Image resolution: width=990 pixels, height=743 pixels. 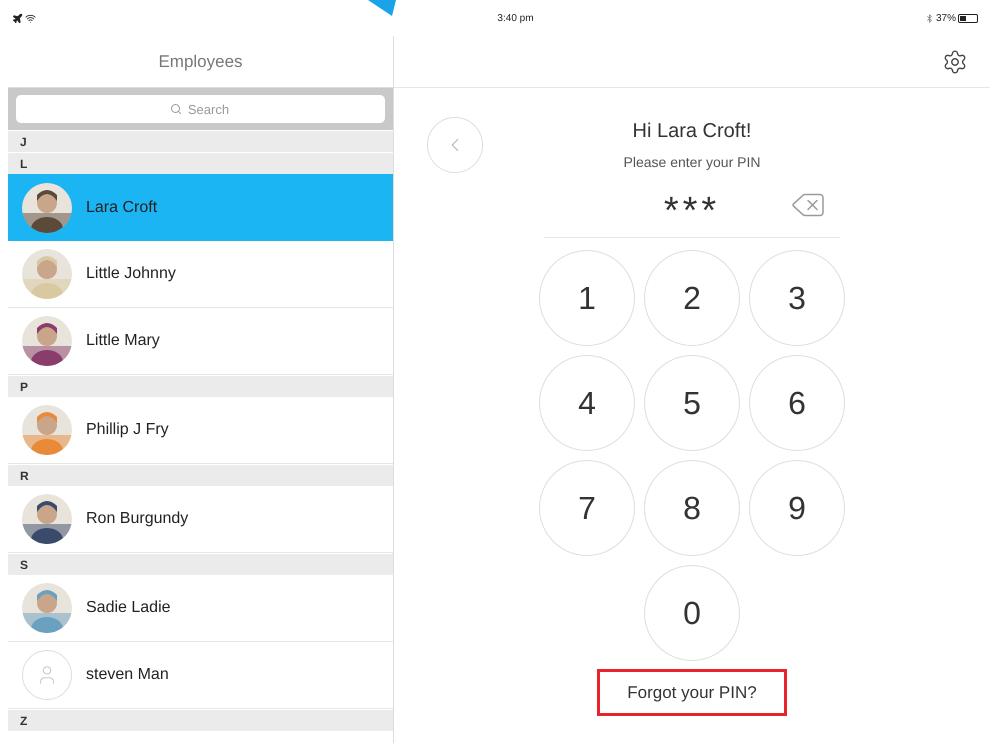 I want to click on employee-row: Lara Croft, so click(x=200, y=207).